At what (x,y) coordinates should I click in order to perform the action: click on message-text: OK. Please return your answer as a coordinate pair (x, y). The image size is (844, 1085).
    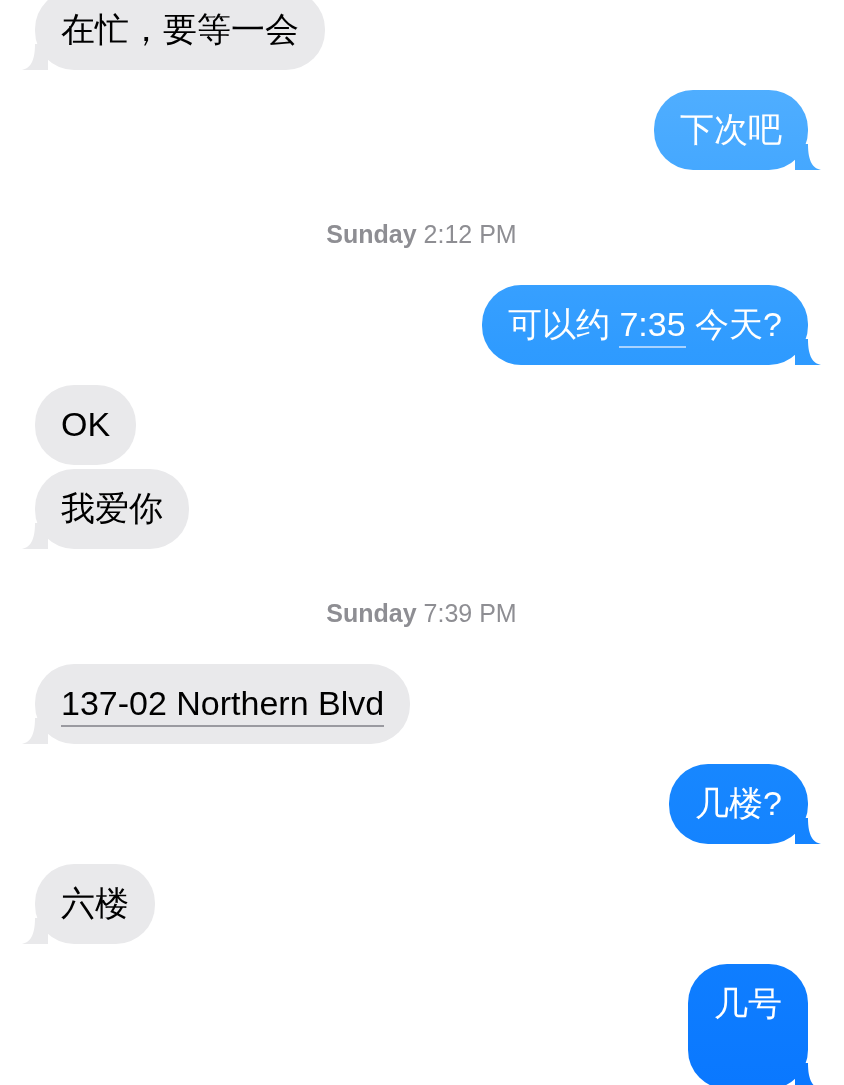
    Looking at the image, I should click on (86, 424).